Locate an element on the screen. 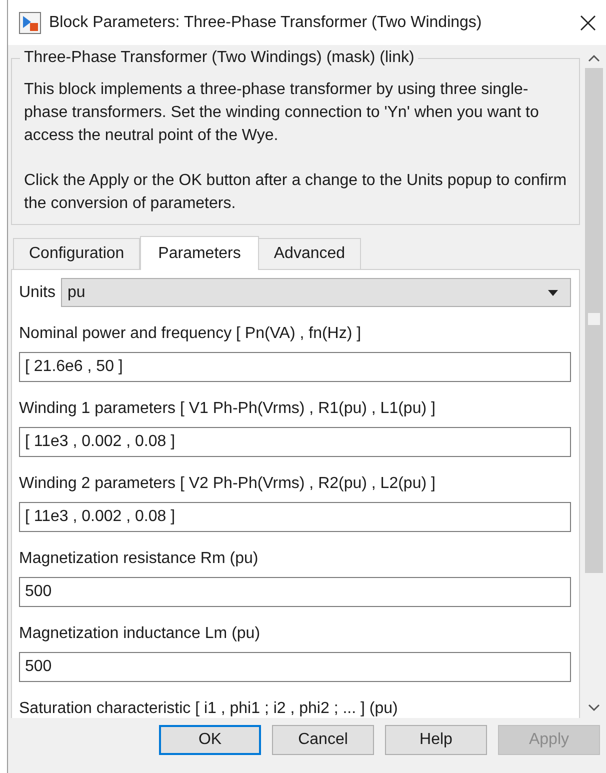 This screenshot has width=606, height=773. scroll-thumb is located at coordinates (594, 320).